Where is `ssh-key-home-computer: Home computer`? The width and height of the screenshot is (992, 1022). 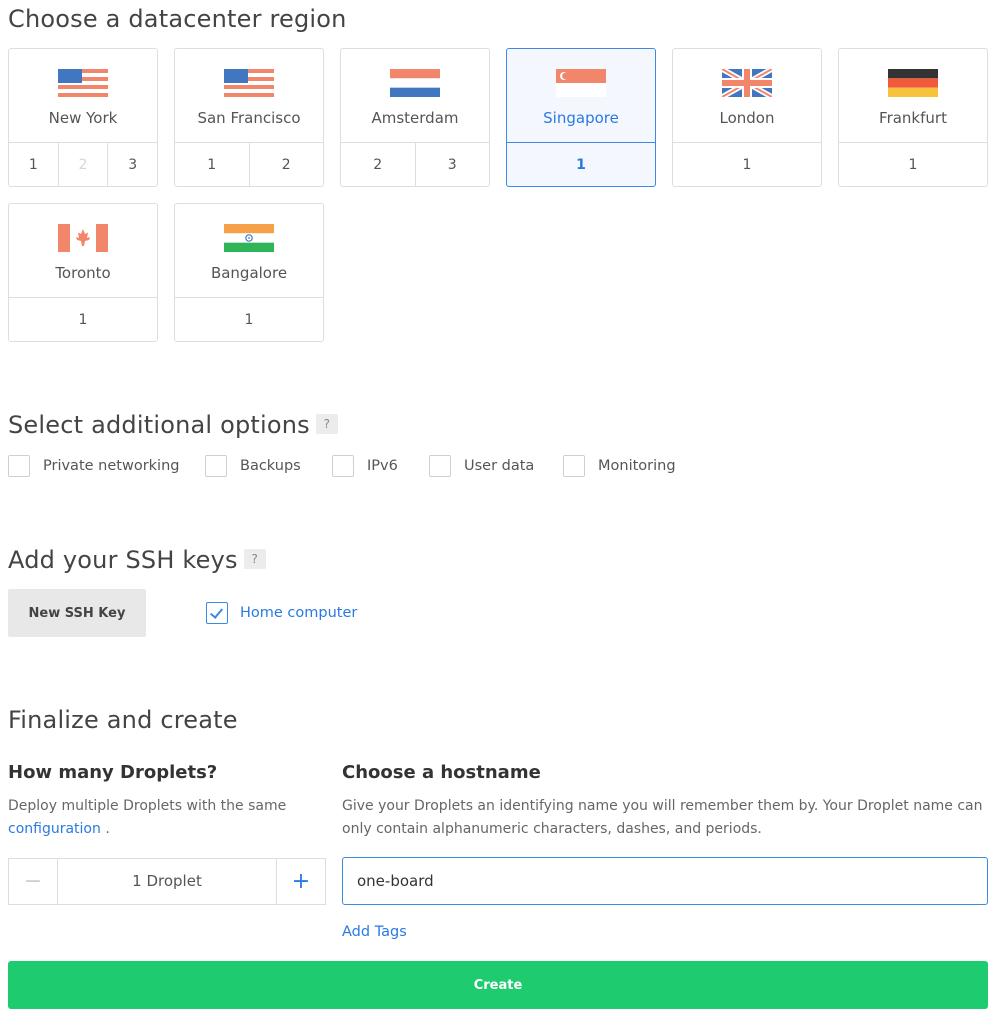 ssh-key-home-computer: Home computer is located at coordinates (281, 613).